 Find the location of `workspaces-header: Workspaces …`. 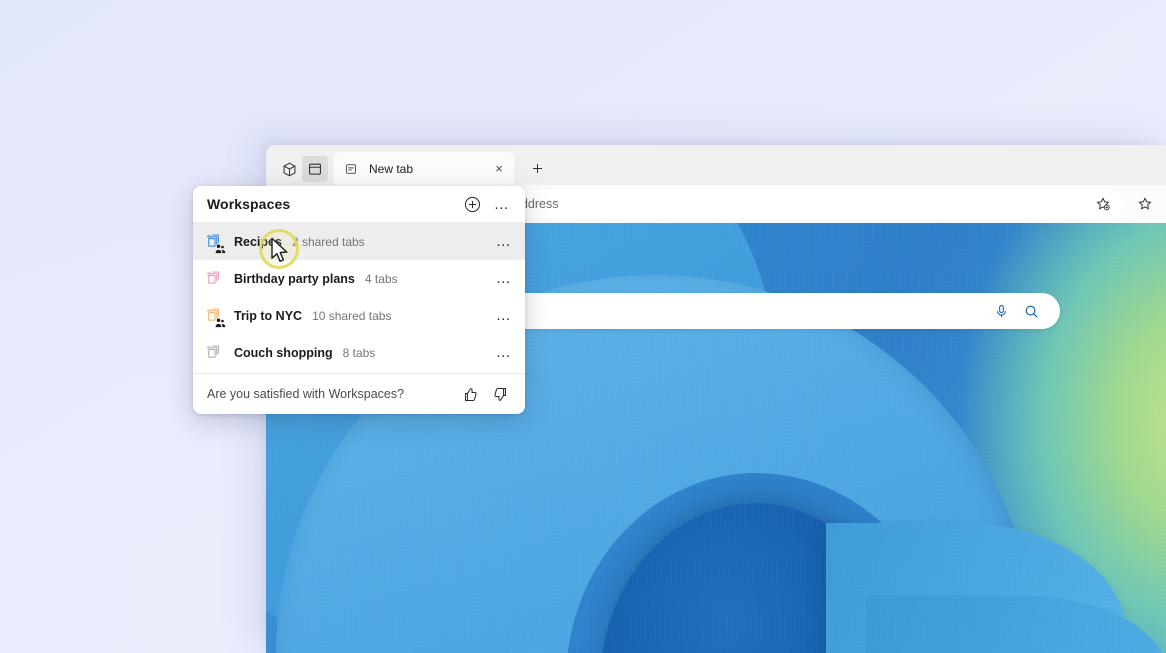

workspaces-header: Workspaces … is located at coordinates (359, 204).